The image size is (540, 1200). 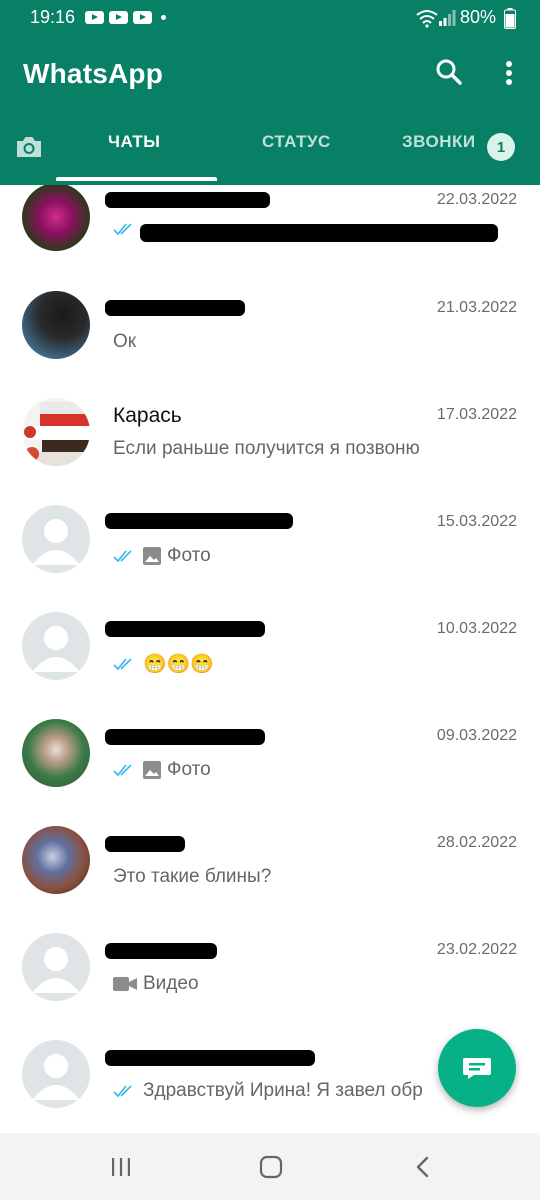 What do you see at coordinates (478, 17) in the screenshot?
I see `battery-percent: 80%` at bounding box center [478, 17].